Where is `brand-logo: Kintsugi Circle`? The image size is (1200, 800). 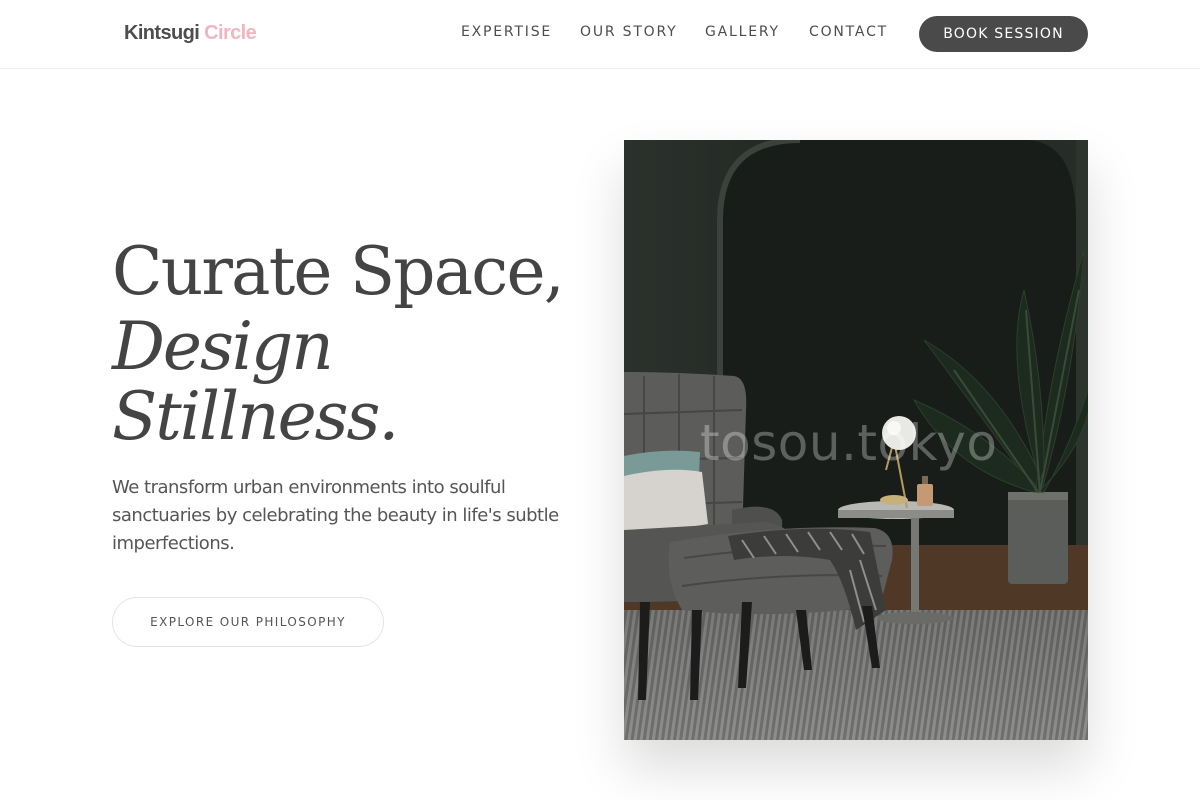 brand-logo: Kintsugi Circle is located at coordinates (190, 33).